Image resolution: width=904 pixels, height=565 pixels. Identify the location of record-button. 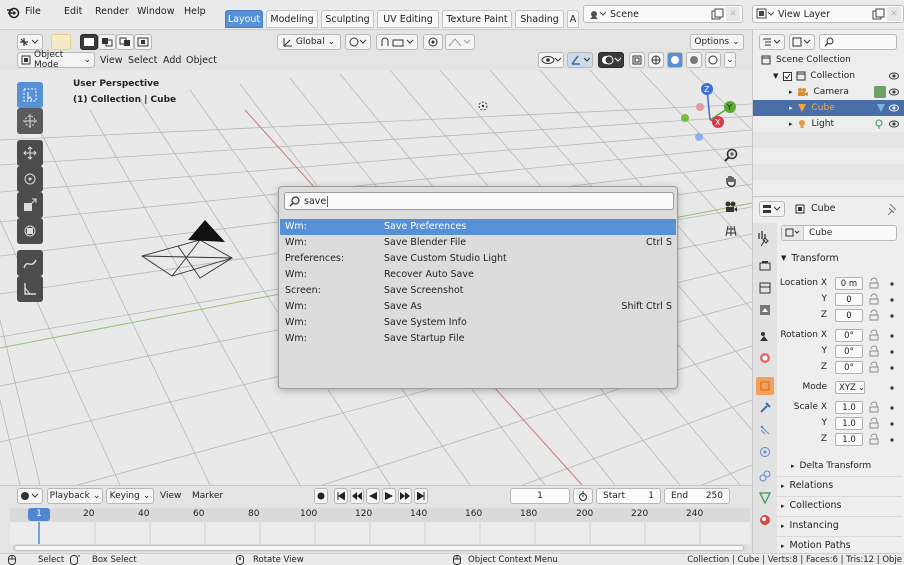
(321, 496).